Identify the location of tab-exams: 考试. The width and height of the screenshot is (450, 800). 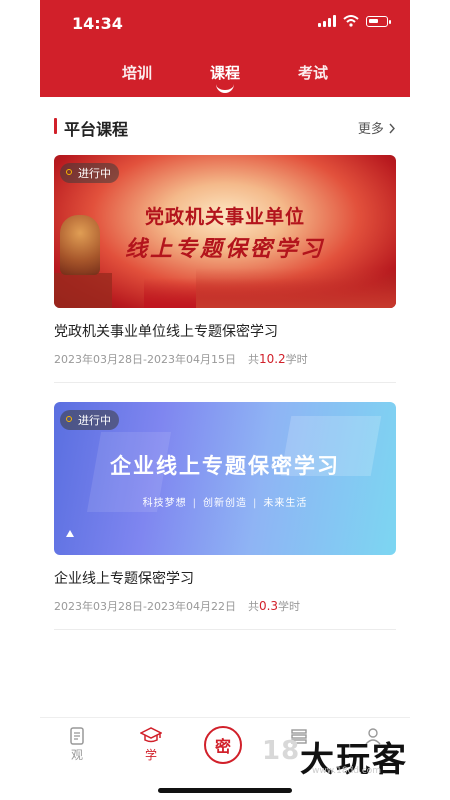
(313, 72).